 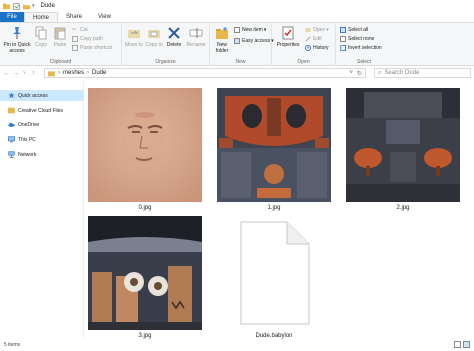 I want to click on file-item-1-jpg: 1.jpg, so click(x=274, y=149).